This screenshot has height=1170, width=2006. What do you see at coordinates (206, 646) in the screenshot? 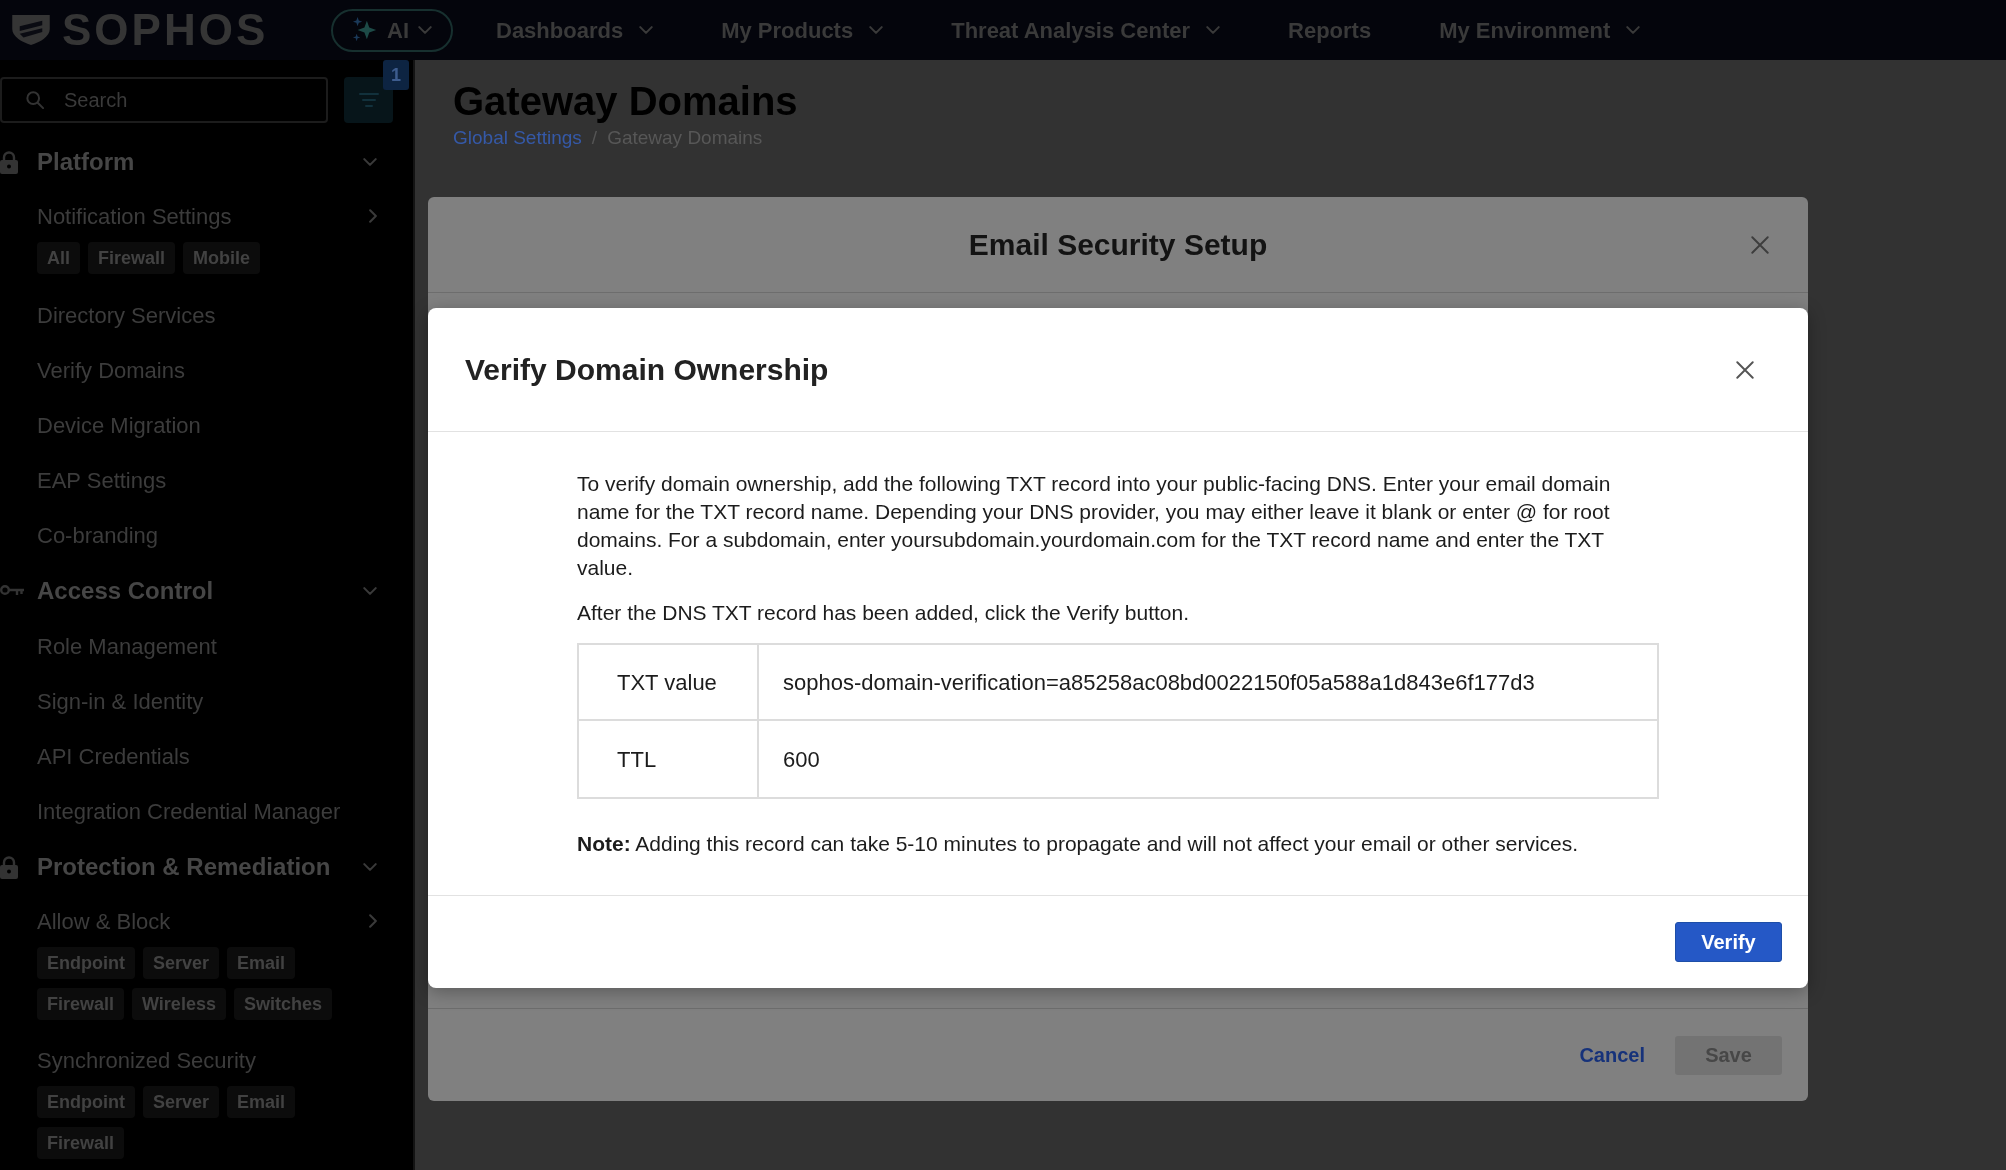
I see `sidebar-item: Role Management` at bounding box center [206, 646].